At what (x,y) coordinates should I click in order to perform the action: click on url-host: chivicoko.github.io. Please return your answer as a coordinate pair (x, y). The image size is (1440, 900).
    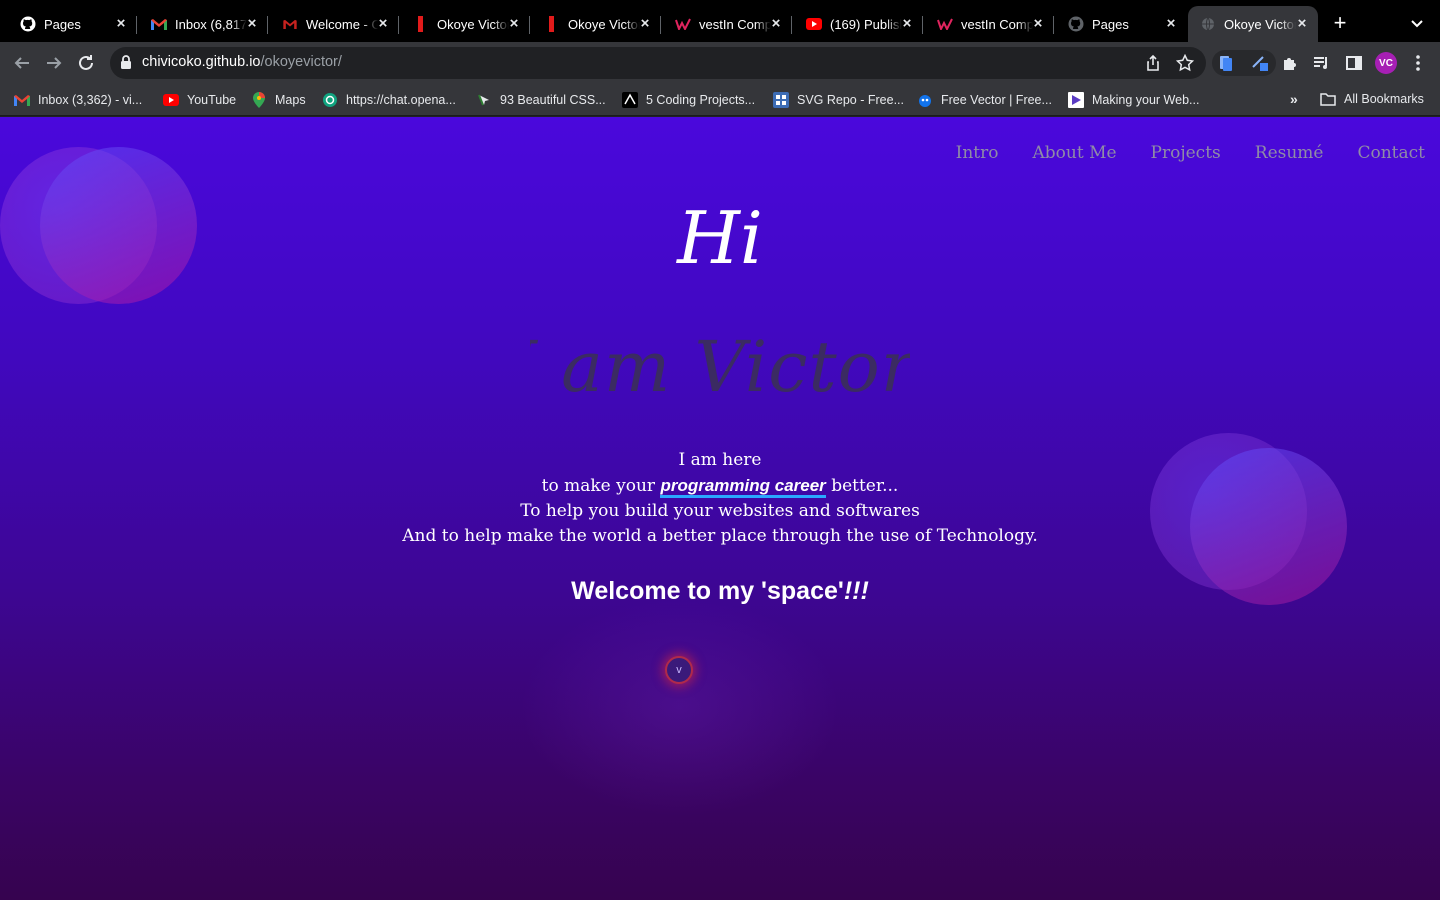
    Looking at the image, I should click on (201, 62).